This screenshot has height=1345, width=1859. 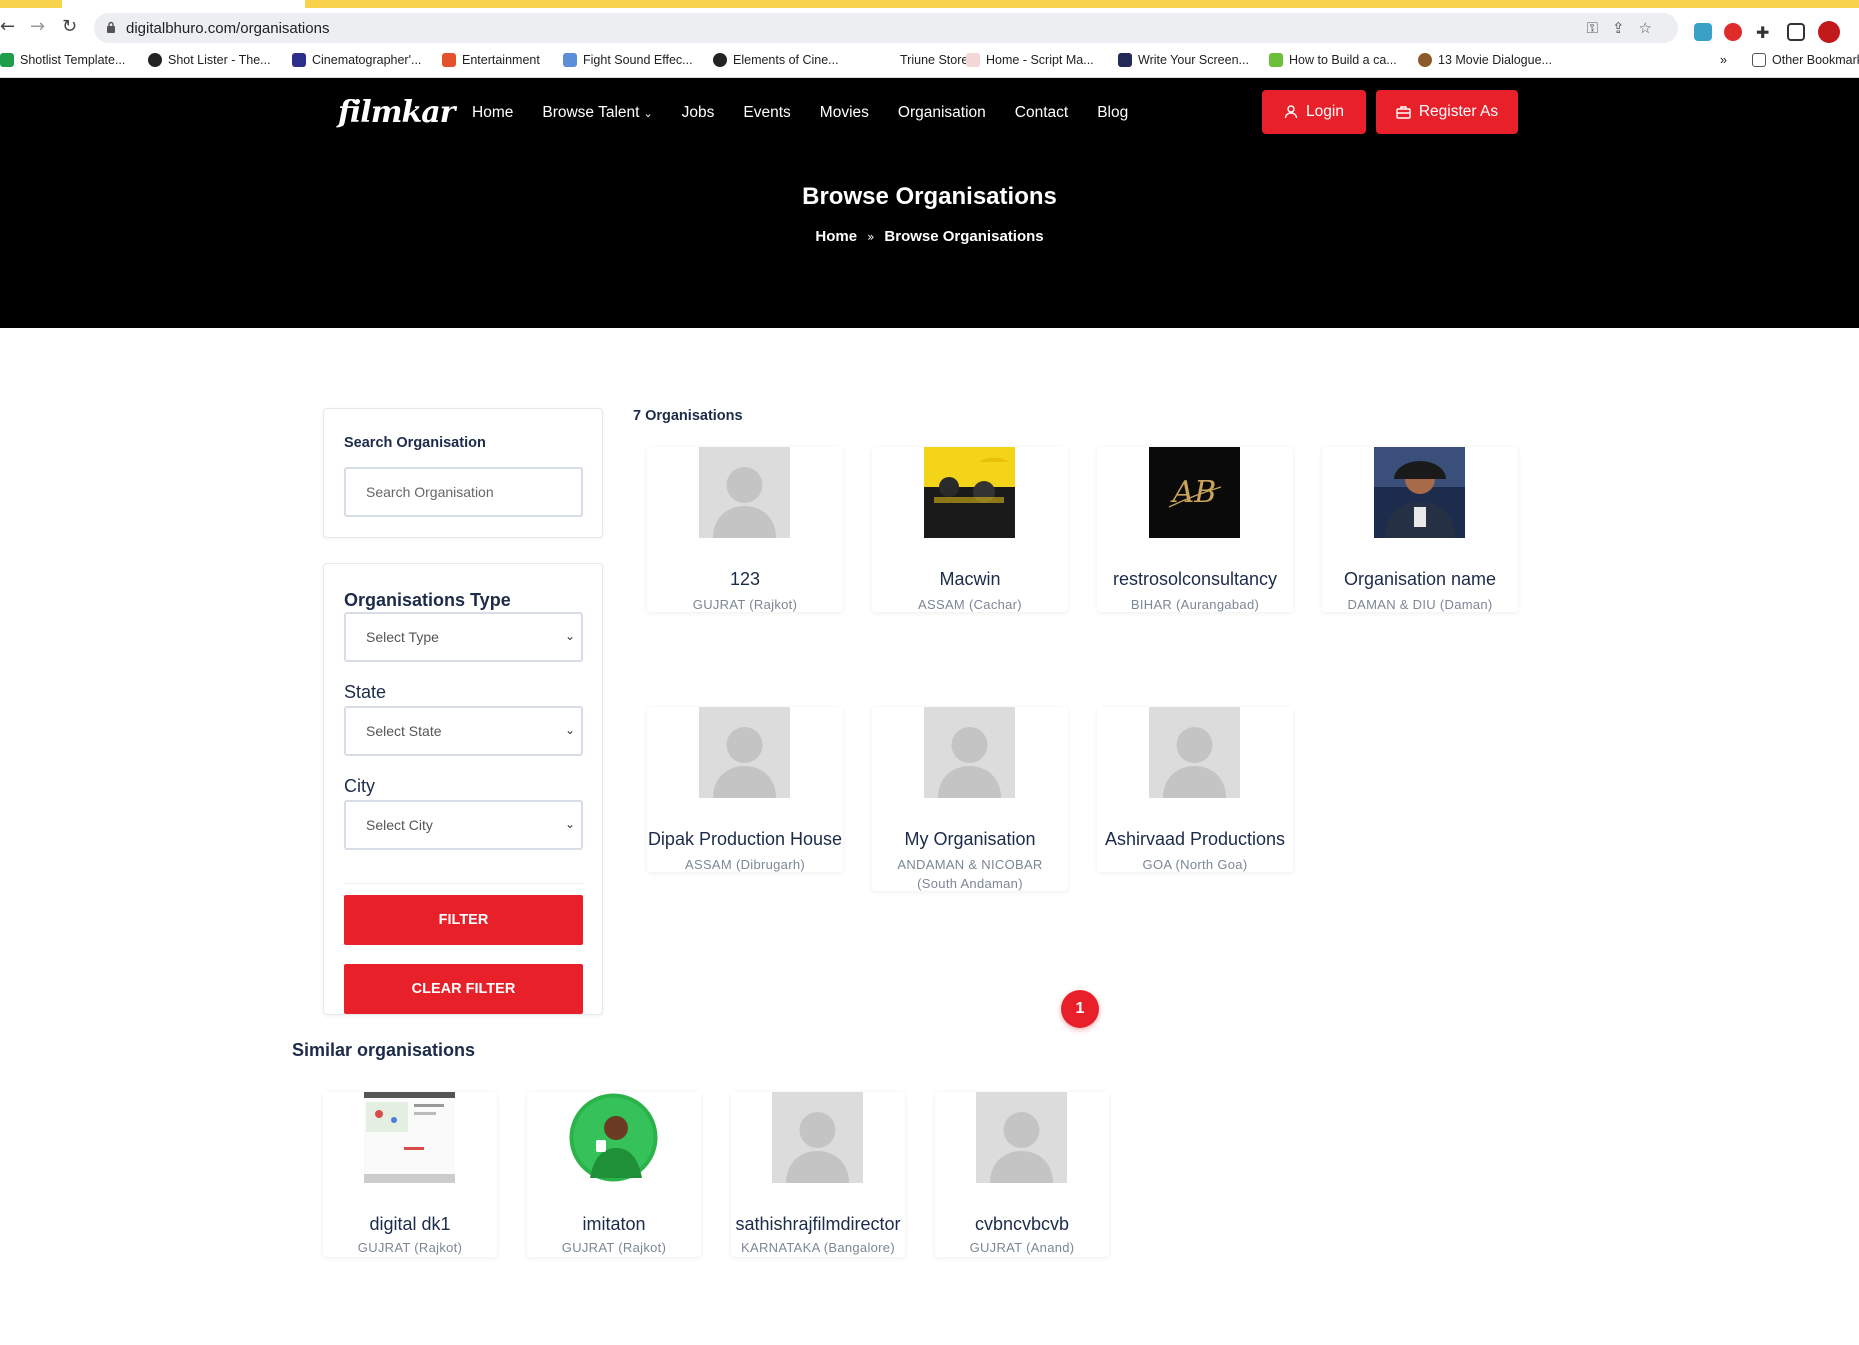 What do you see at coordinates (698, 113) in the screenshot?
I see `nav-jobs: Jobs` at bounding box center [698, 113].